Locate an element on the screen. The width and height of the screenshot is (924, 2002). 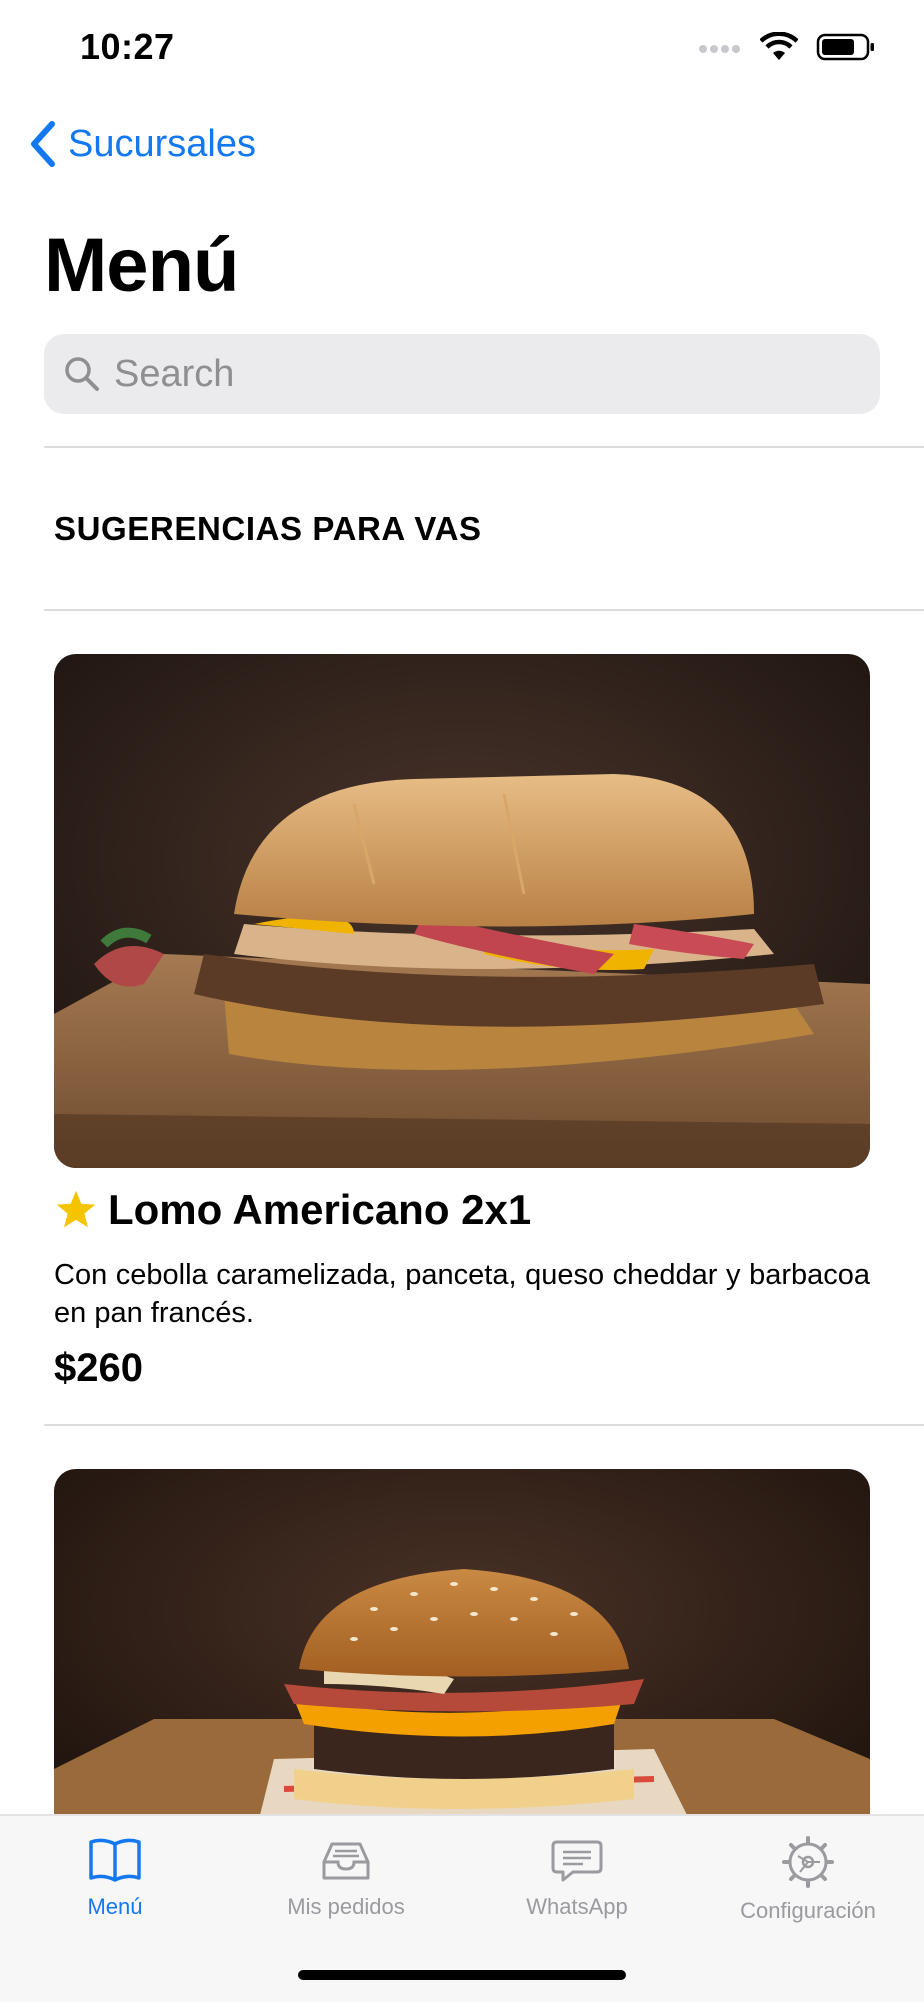
tab-mis-pedidos: Mis pedidos is located at coordinates (346, 1878).